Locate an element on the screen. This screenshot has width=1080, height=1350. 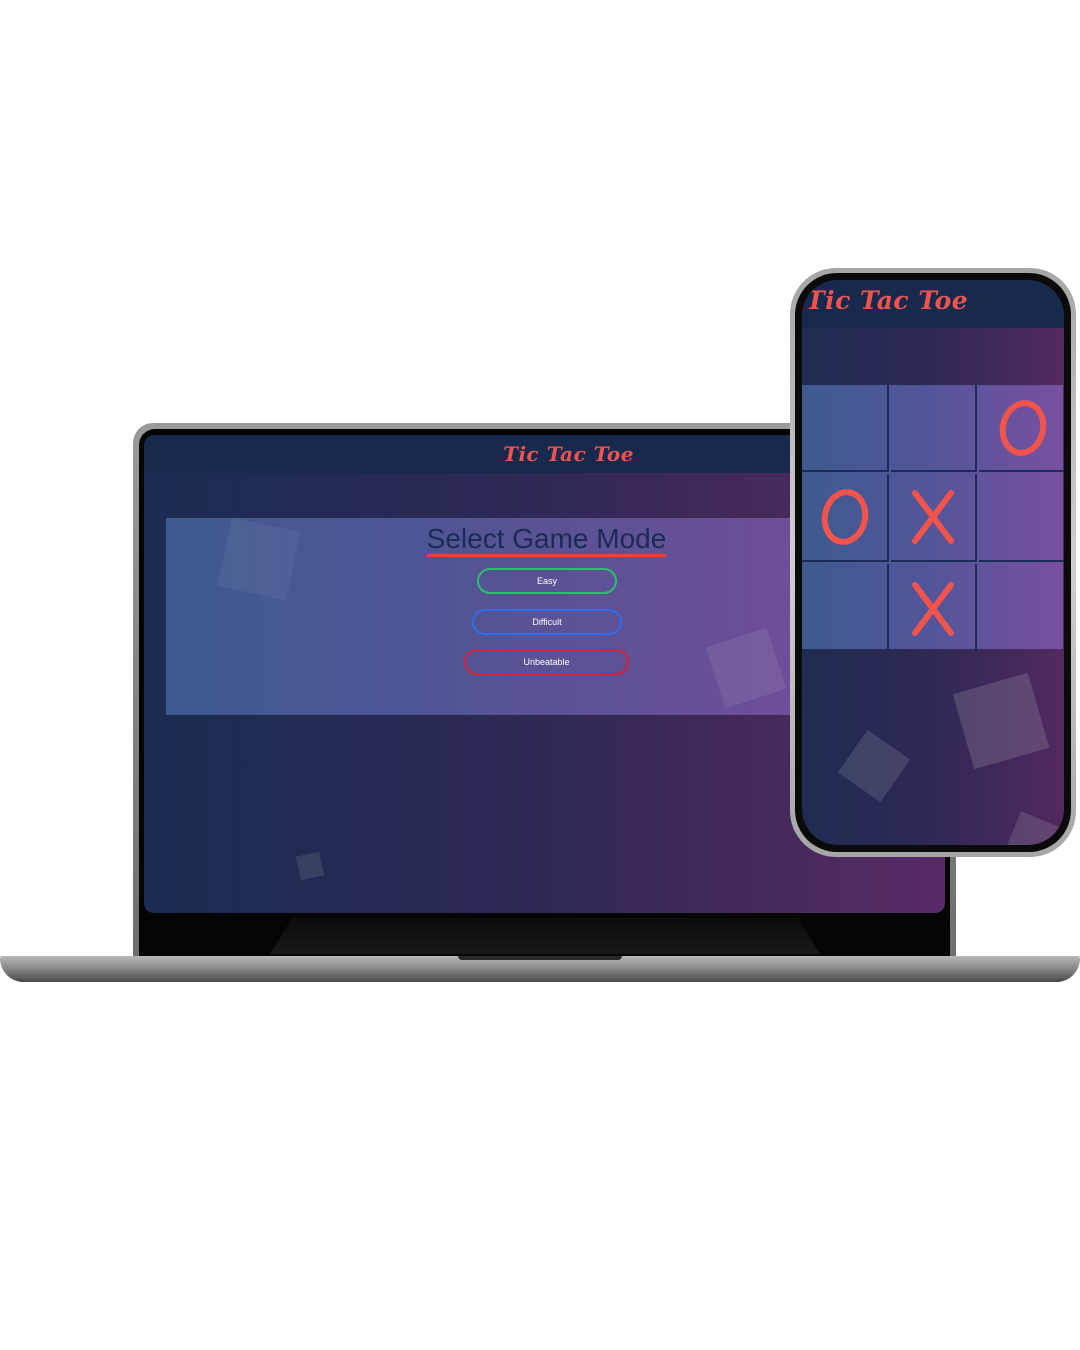
laptop-app-title: Tic Tac Toe is located at coordinates (568, 454).